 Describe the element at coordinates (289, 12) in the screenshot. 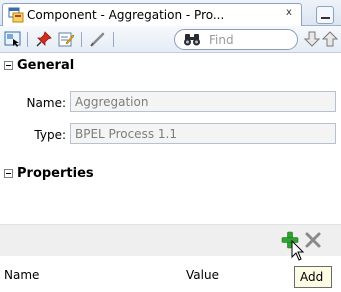

I see `tab-close-icon: x` at that location.